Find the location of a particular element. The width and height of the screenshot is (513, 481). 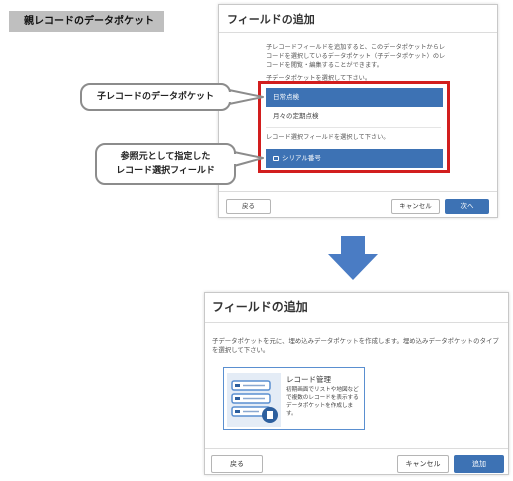

dialog-title: フィールドの追加 is located at coordinates (260, 307).